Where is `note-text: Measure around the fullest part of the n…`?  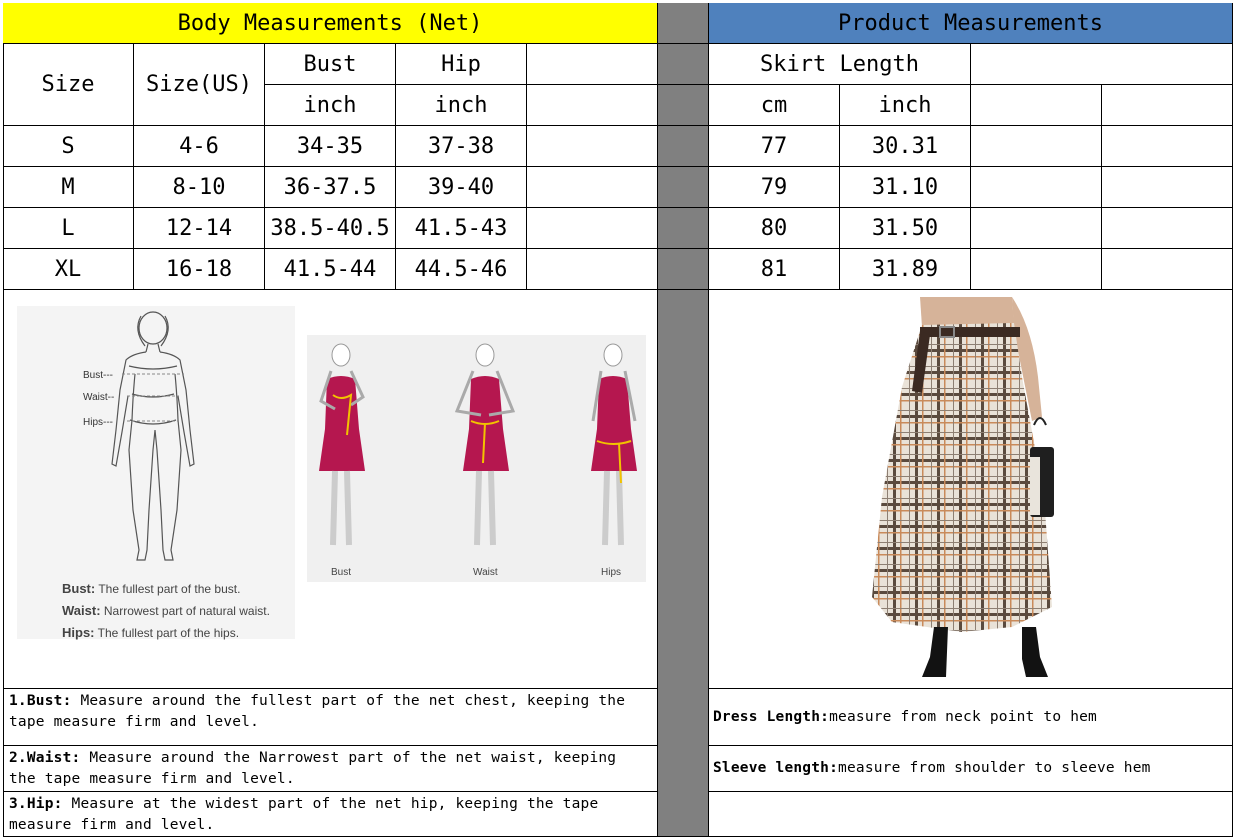
note-text: Measure around the fullest part of the n… is located at coordinates (317, 711).